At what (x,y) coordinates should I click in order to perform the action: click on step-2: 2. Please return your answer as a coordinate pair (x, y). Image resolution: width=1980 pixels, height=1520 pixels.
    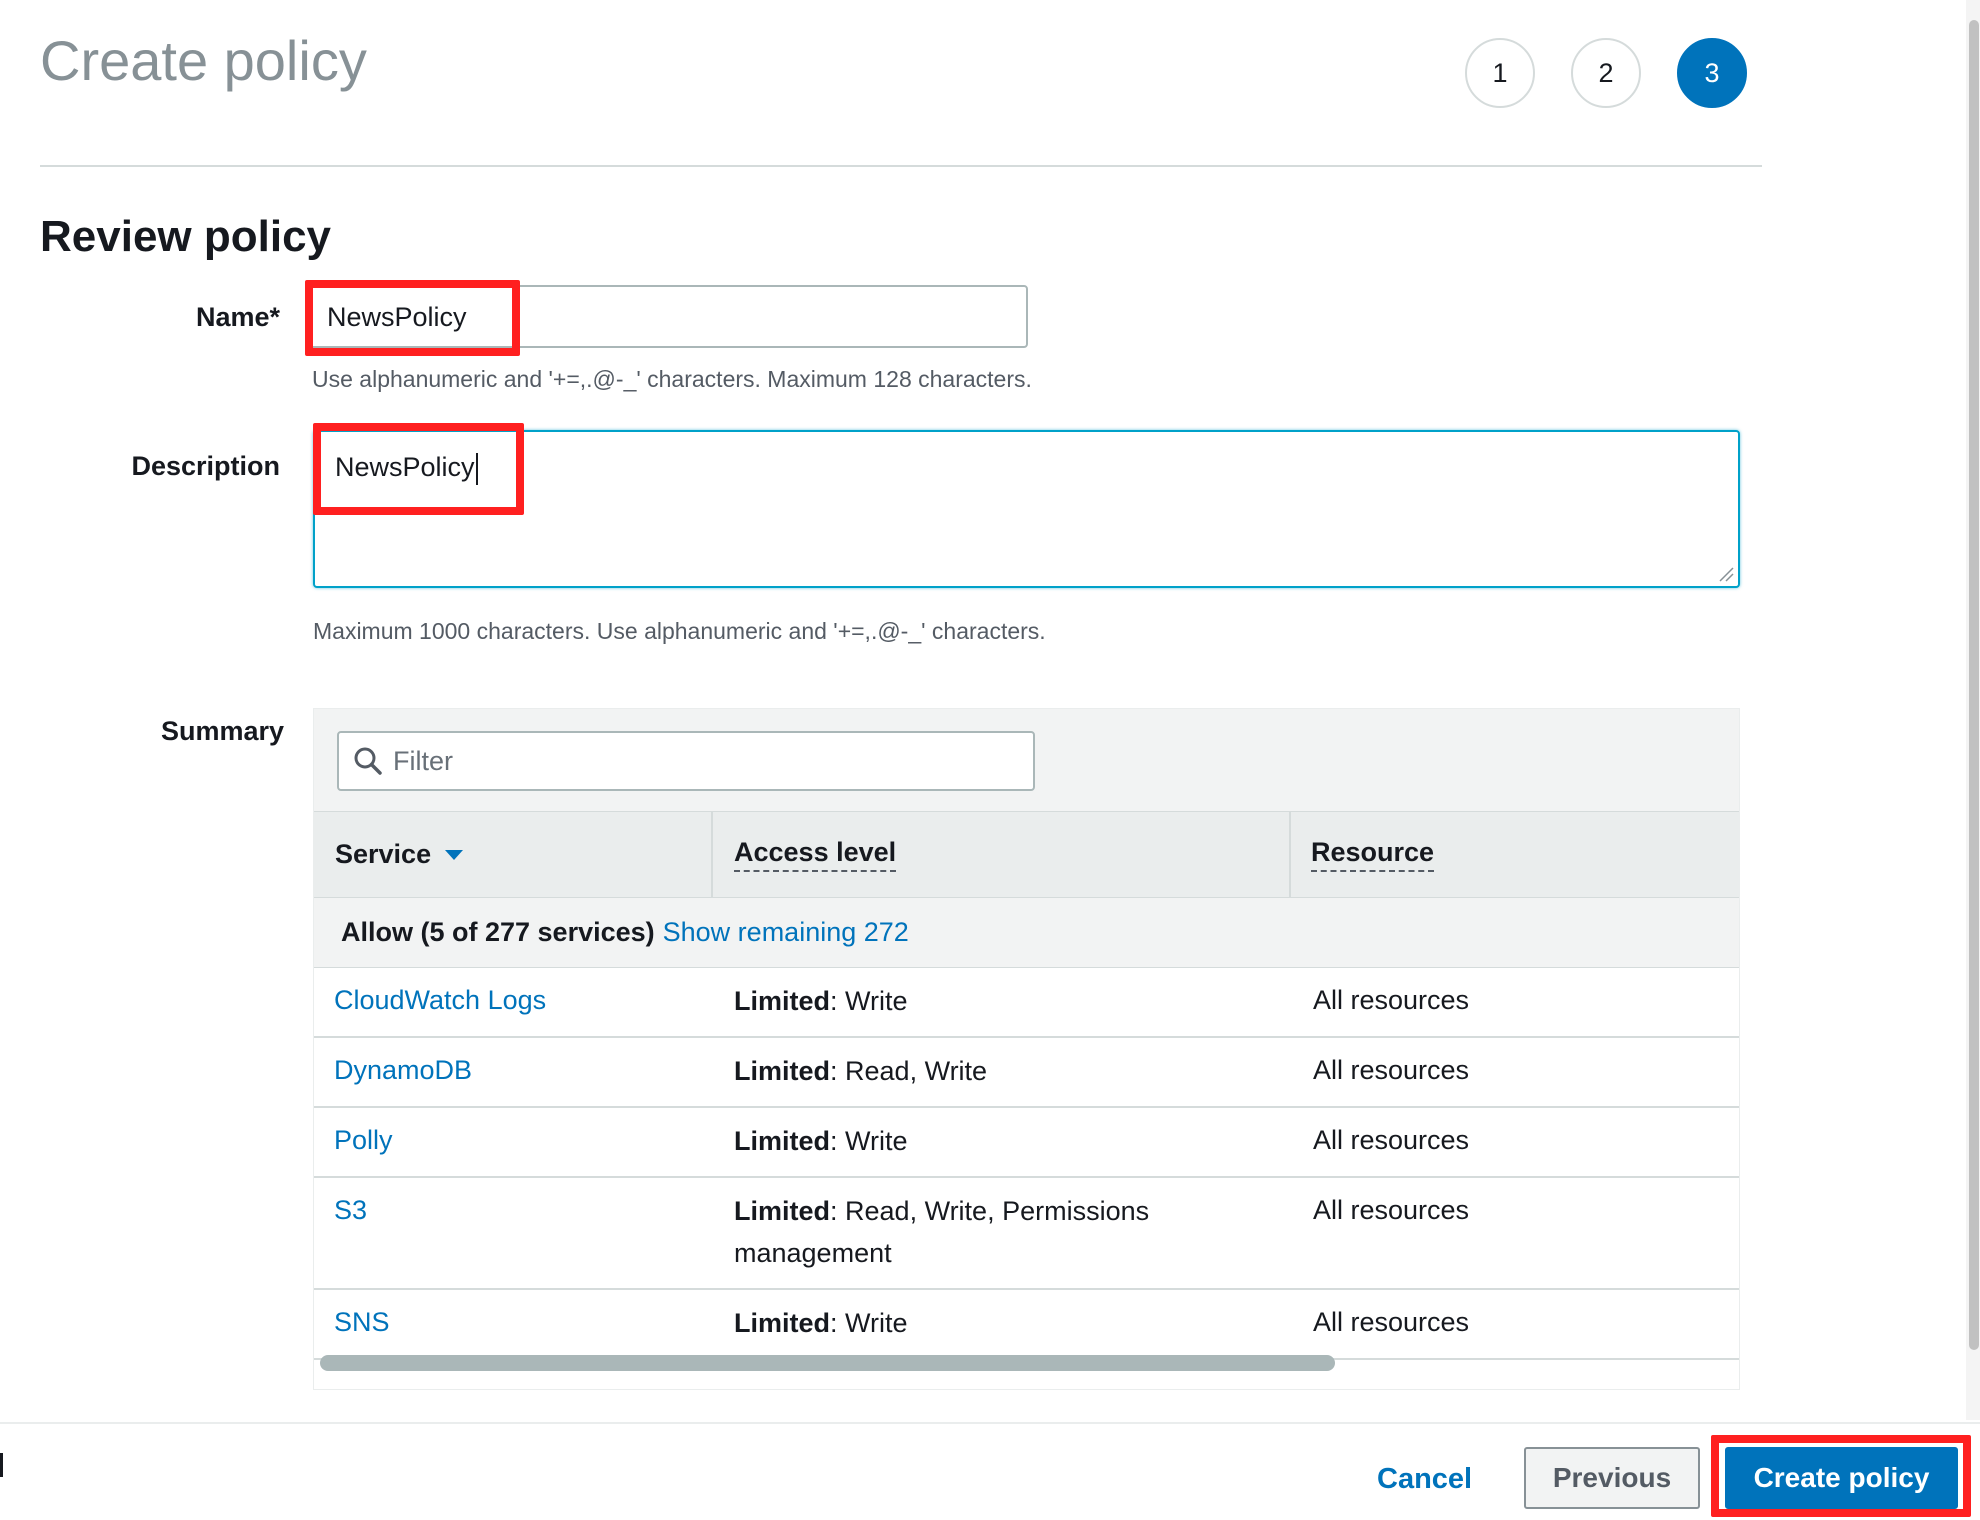
    Looking at the image, I should click on (1606, 73).